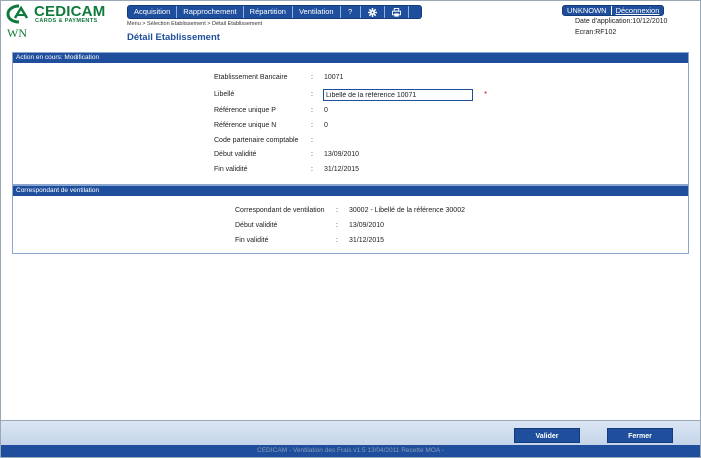 The width and height of the screenshot is (701, 458). What do you see at coordinates (596, 32) in the screenshot?
I see `screen-id: Ecran:RF102` at bounding box center [596, 32].